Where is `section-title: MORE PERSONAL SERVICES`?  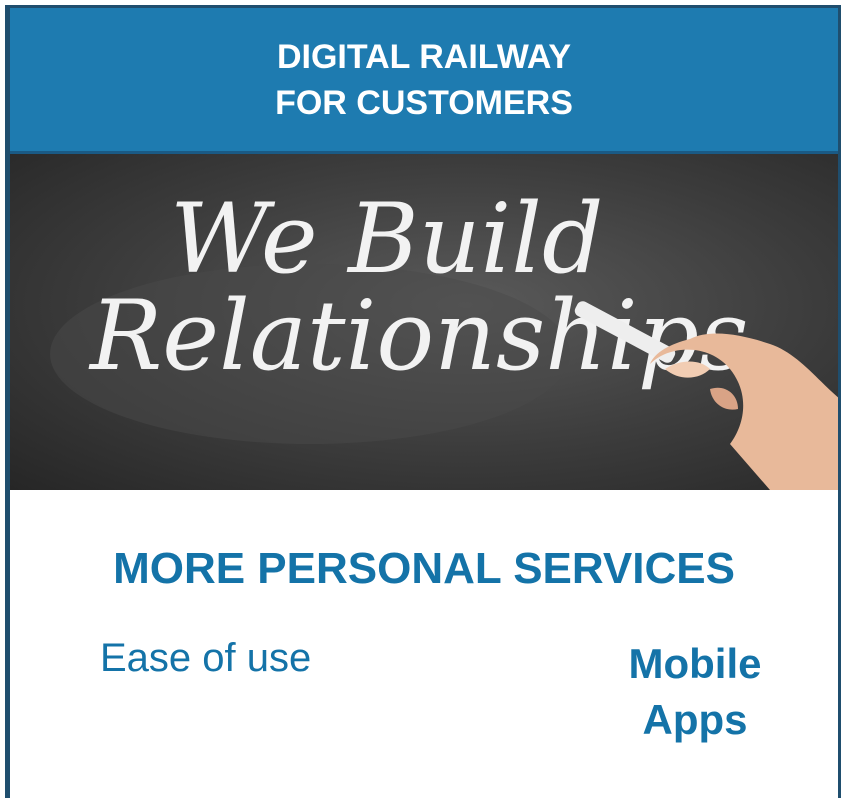
section-title: MORE PERSONAL SERVICES is located at coordinates (424, 568).